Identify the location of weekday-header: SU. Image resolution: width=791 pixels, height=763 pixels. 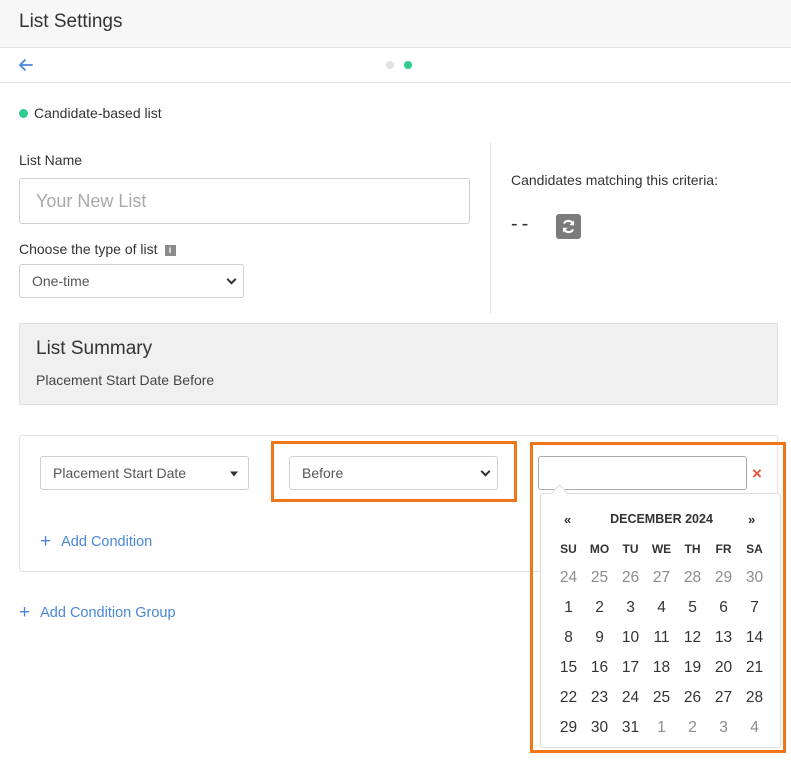
(568, 549).